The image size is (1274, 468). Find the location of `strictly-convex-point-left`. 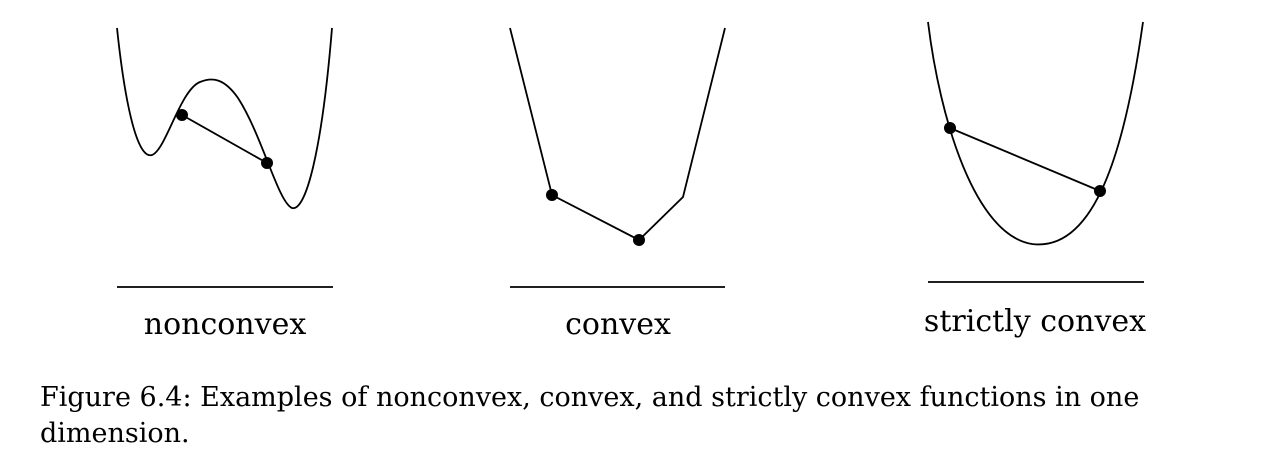

strictly-convex-point-left is located at coordinates (950, 128).